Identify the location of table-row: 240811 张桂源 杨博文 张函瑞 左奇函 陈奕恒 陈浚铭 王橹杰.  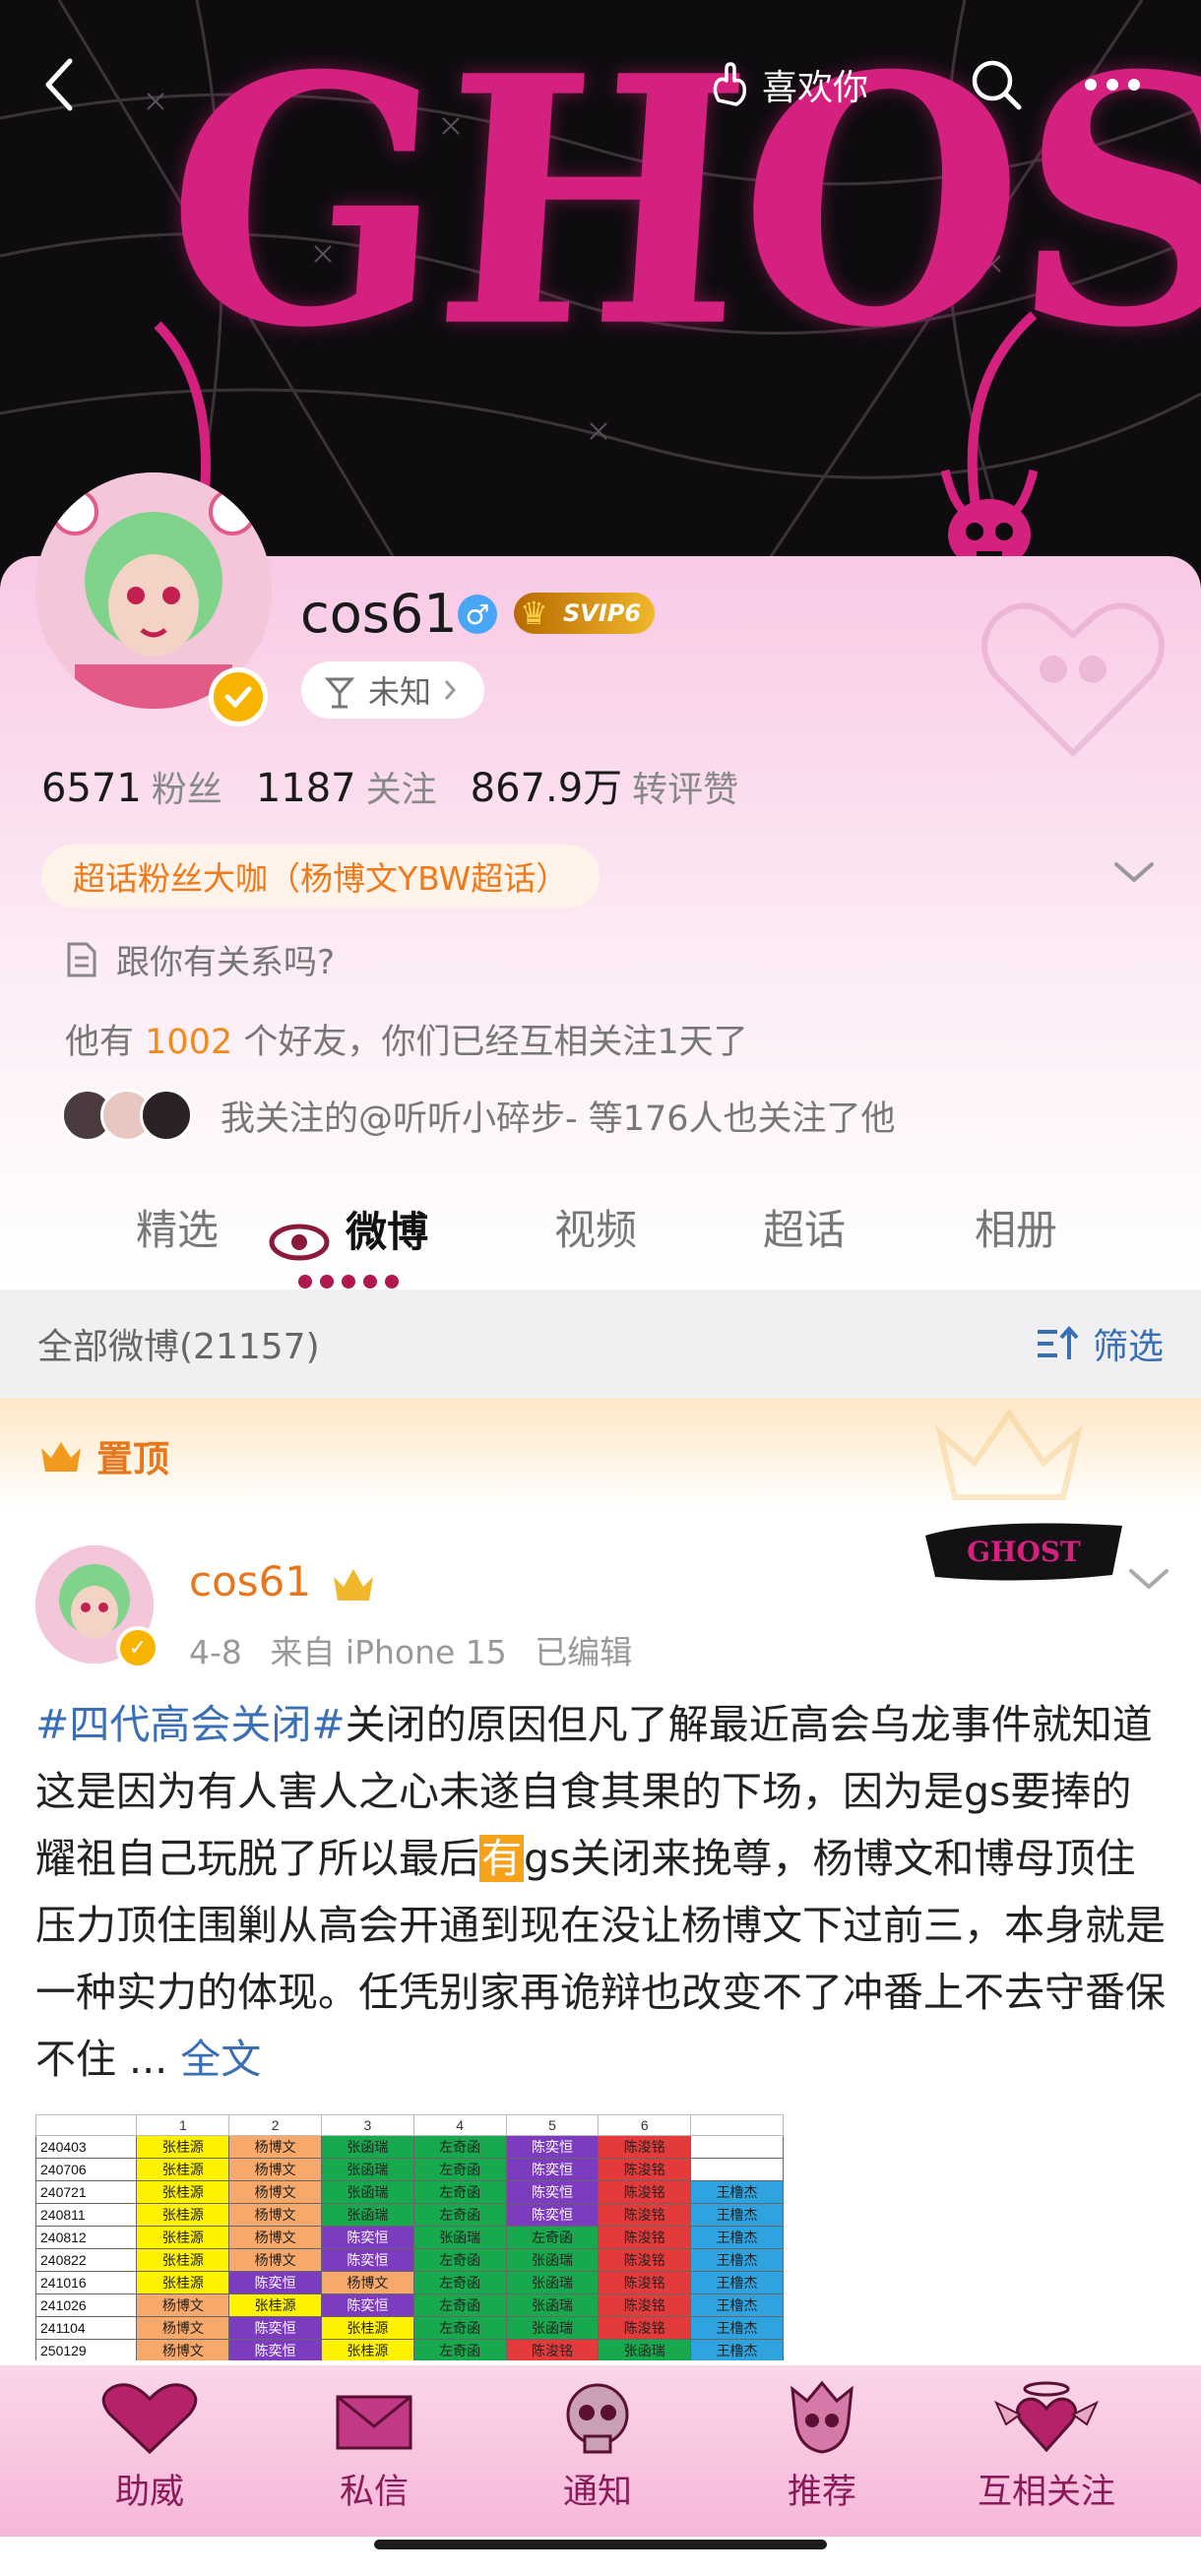
(409, 2215).